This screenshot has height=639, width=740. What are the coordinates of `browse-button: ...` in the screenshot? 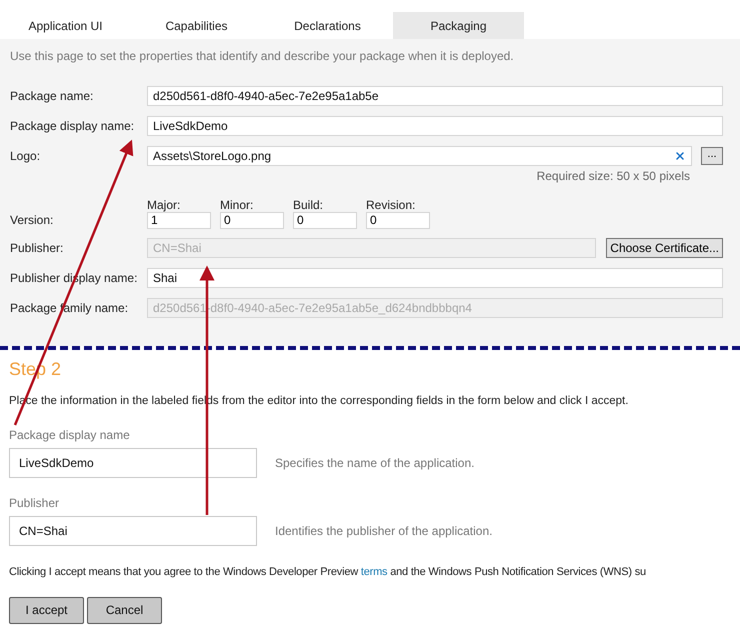 It's located at (712, 156).